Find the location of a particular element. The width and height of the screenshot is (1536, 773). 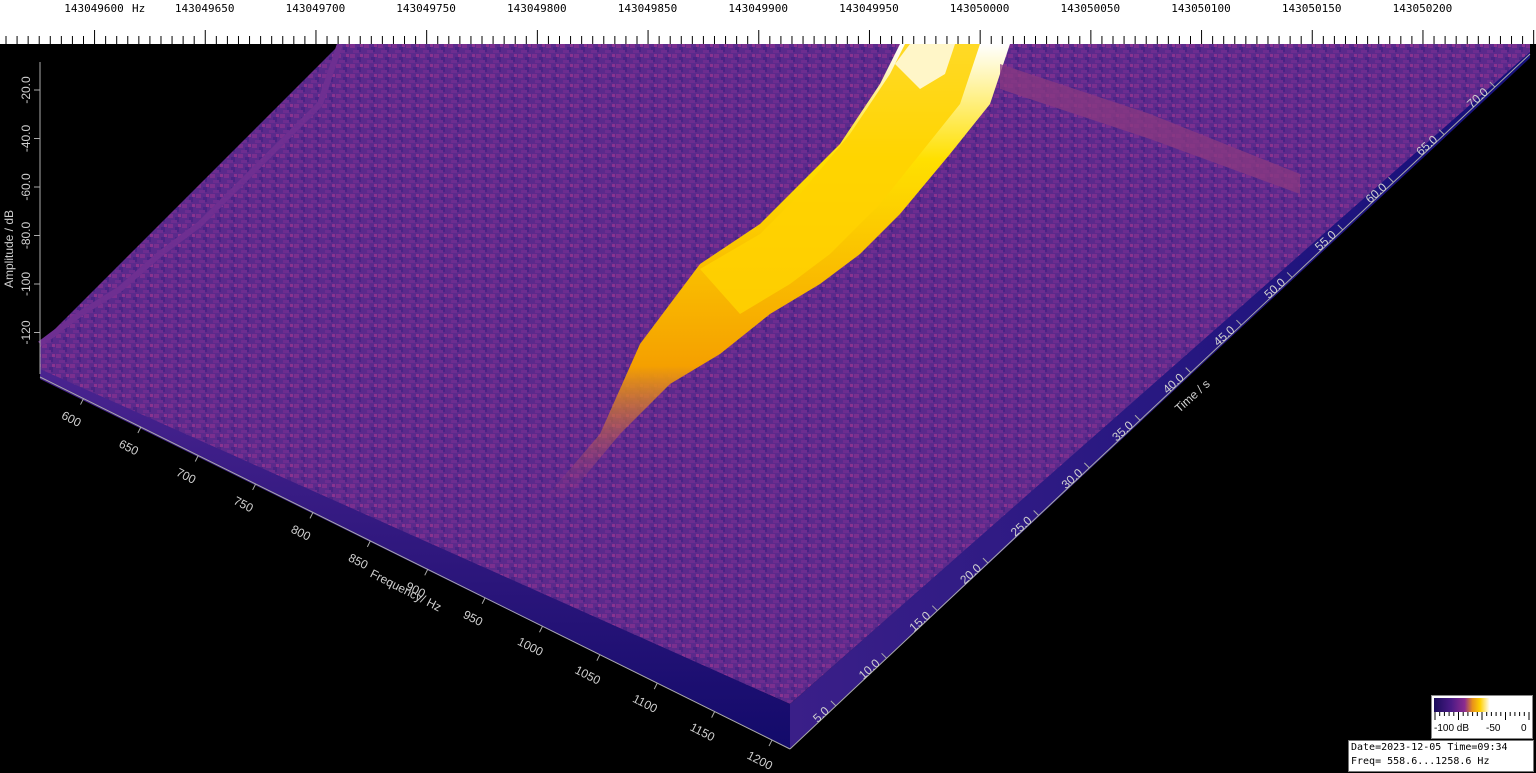

frequency-tick-label: 750 is located at coordinates (243, 505).